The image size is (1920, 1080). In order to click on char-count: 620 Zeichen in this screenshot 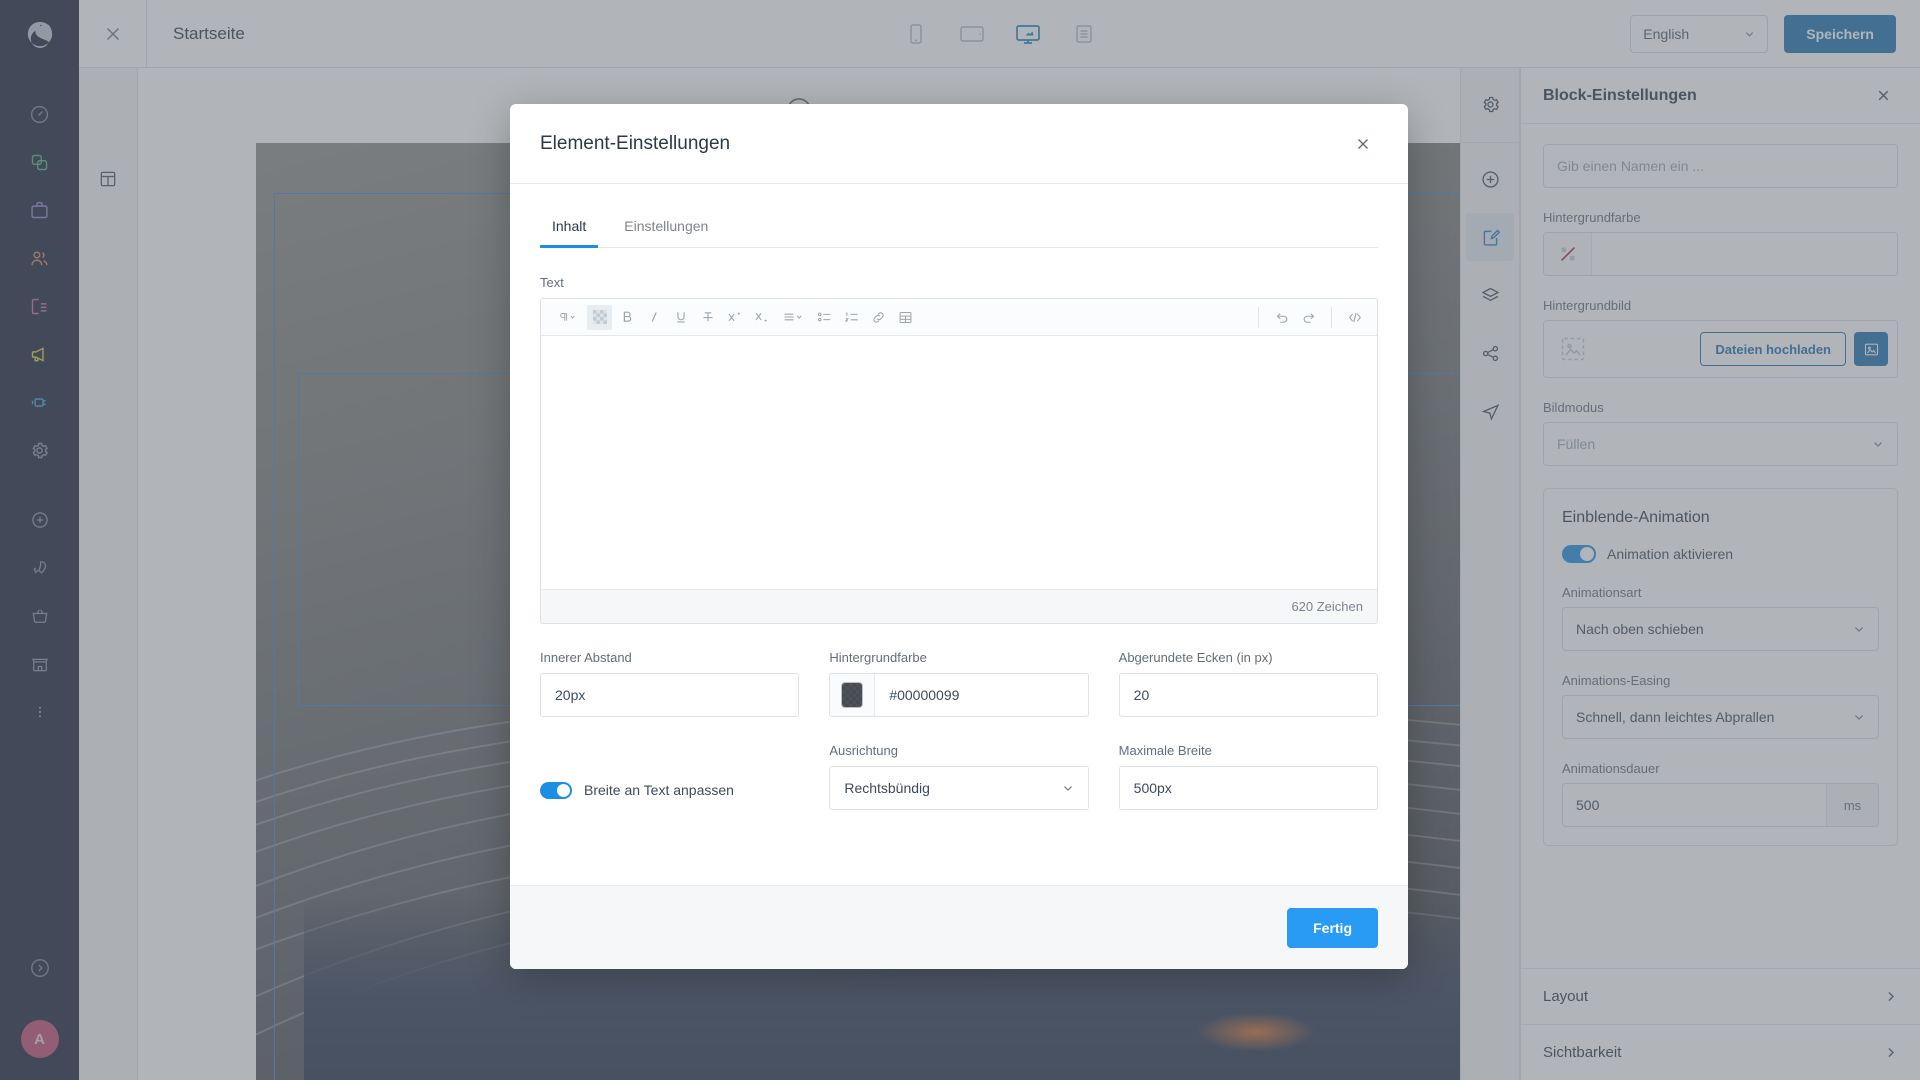, I will do `click(1327, 606)`.